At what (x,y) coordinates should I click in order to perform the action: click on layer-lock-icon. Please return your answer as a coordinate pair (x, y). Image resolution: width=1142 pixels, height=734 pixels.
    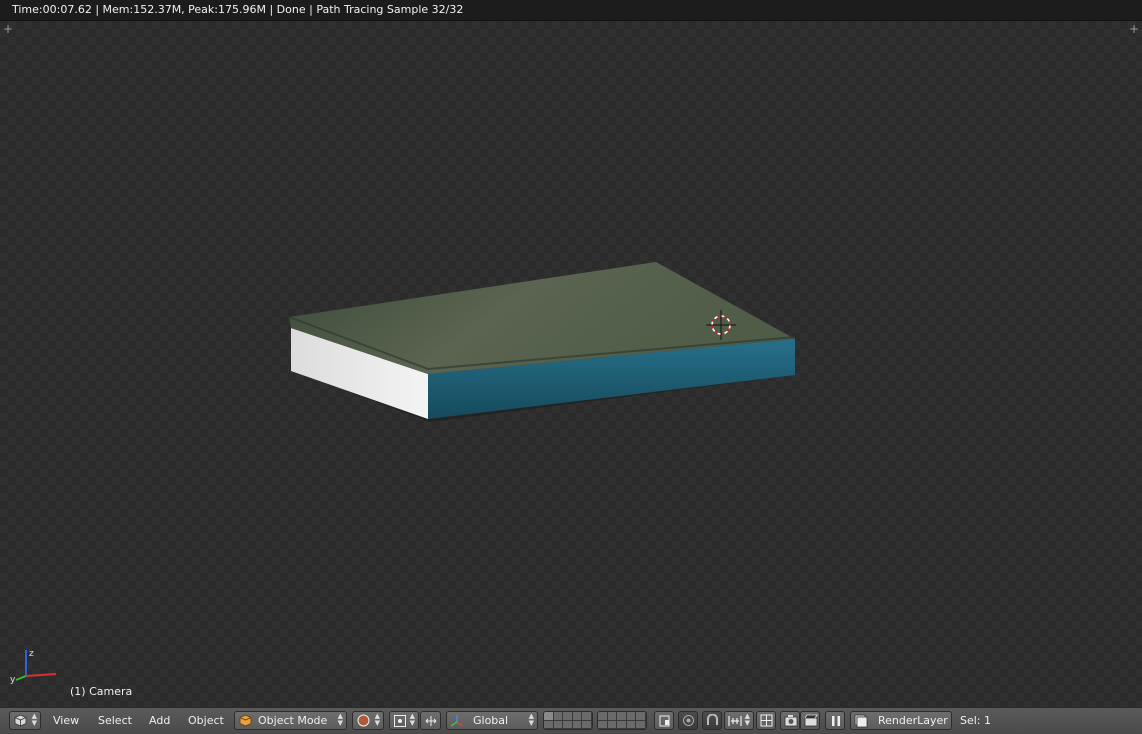
    Looking at the image, I should click on (664, 721).